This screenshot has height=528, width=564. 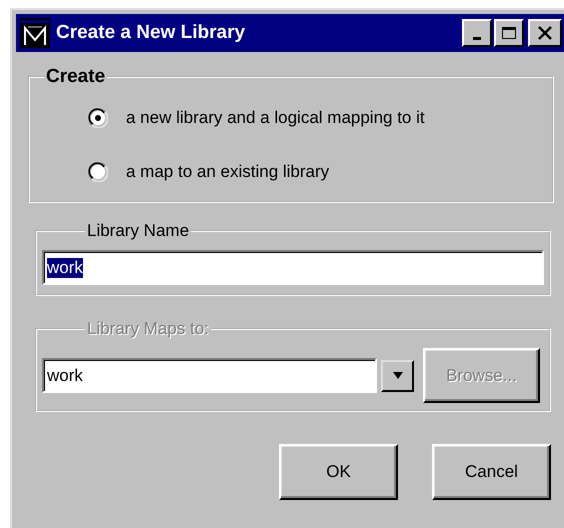 I want to click on group-label: Library Name, so click(x=138, y=231).